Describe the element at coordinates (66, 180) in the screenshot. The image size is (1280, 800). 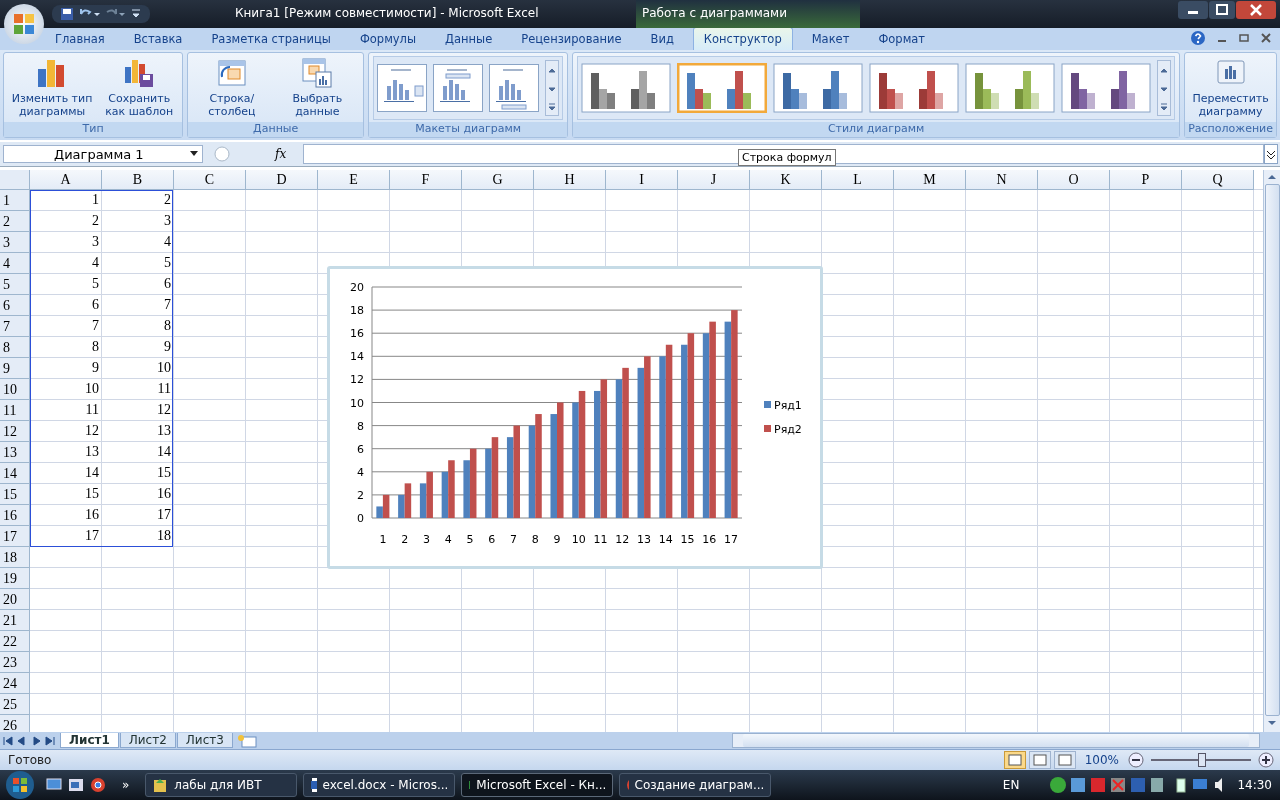
I see `column-header: A` at that location.